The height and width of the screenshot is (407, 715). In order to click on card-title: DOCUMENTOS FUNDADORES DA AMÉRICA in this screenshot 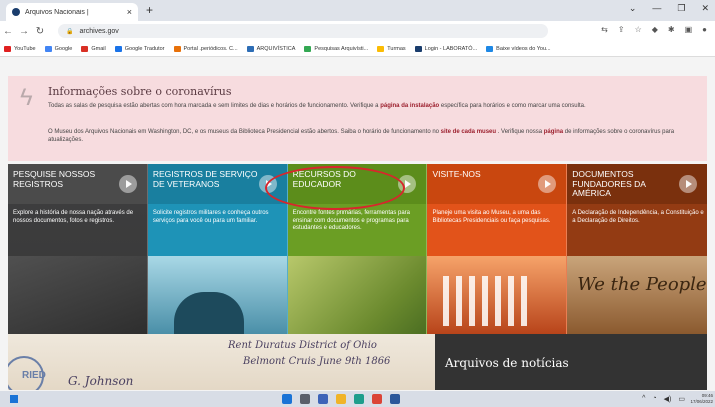, I will do `click(625, 184)`.